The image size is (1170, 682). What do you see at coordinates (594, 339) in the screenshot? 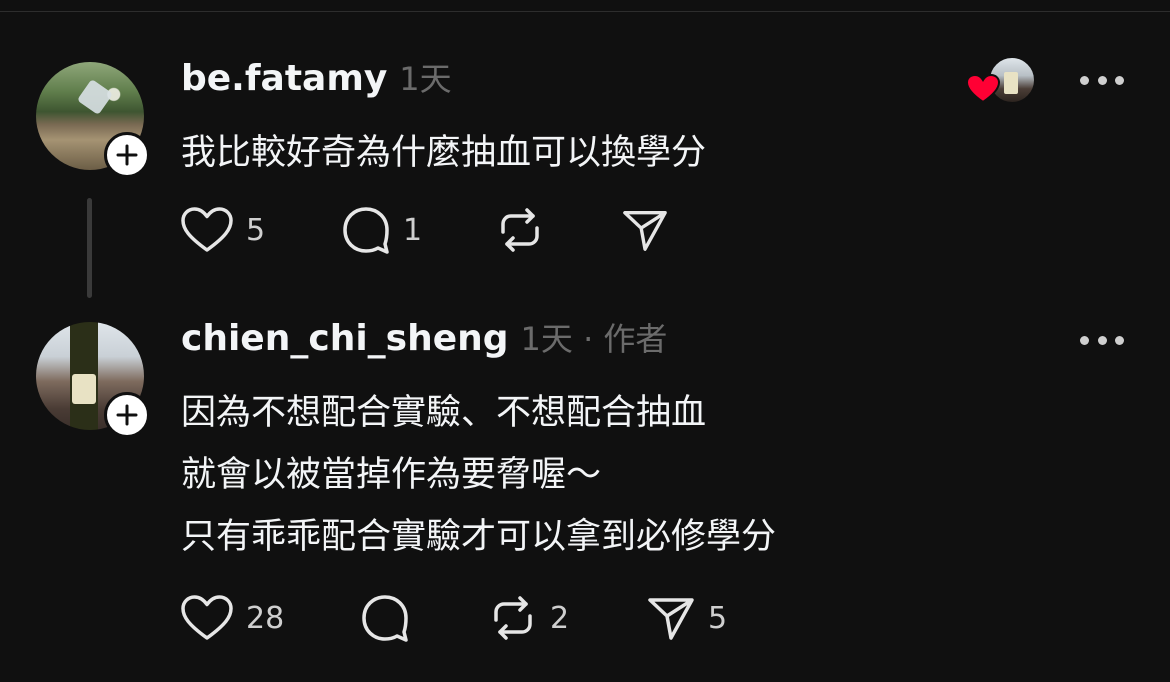
I see `post-time: 1天 · 作者` at bounding box center [594, 339].